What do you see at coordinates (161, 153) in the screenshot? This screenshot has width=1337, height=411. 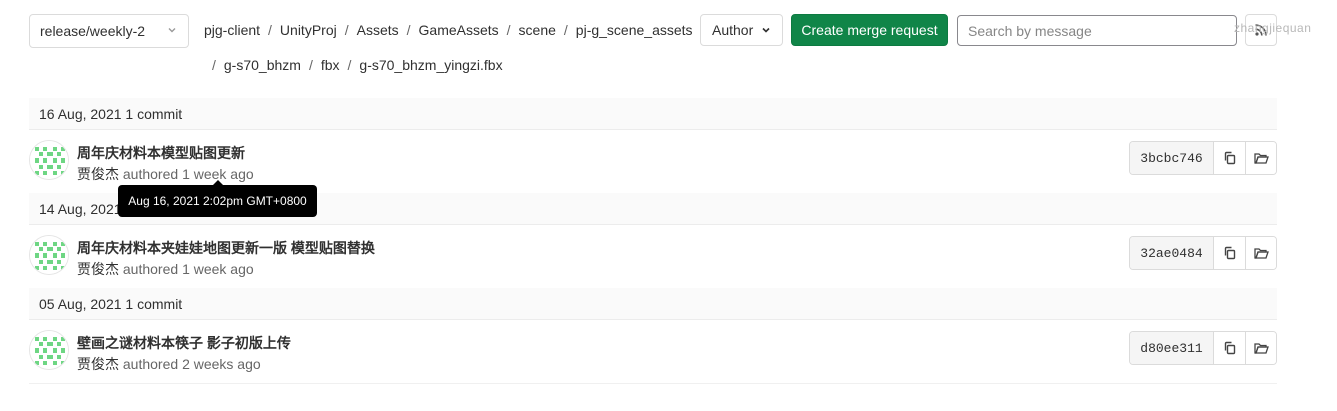 I see `commit-title: 周年庆材料本模型贴图更新` at bounding box center [161, 153].